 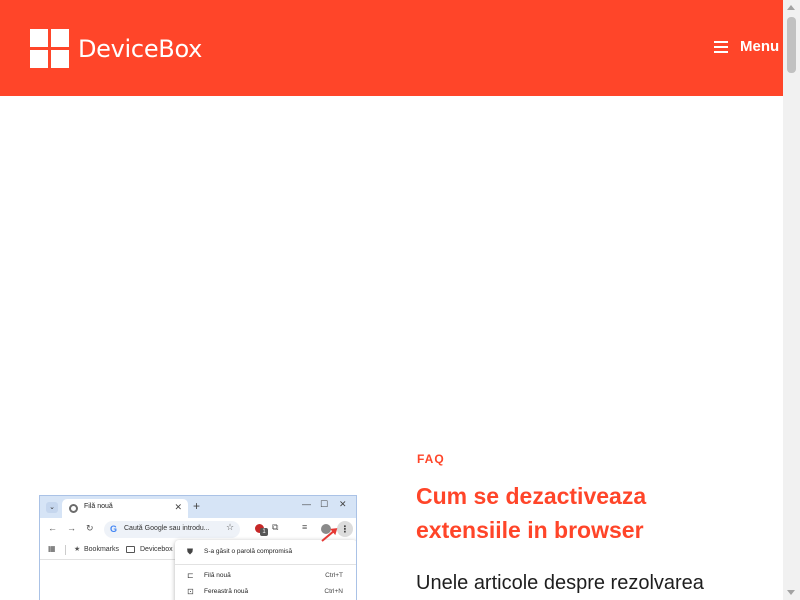 What do you see at coordinates (791, 592) in the screenshot?
I see `scroll-down-arrow-icon` at bounding box center [791, 592].